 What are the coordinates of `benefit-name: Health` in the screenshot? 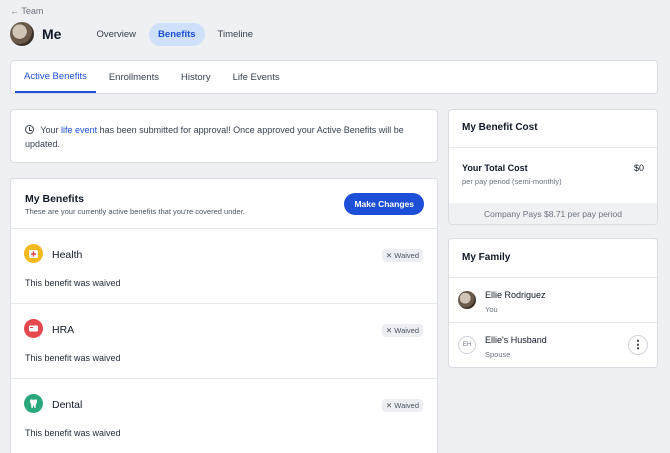 It's located at (67, 255).